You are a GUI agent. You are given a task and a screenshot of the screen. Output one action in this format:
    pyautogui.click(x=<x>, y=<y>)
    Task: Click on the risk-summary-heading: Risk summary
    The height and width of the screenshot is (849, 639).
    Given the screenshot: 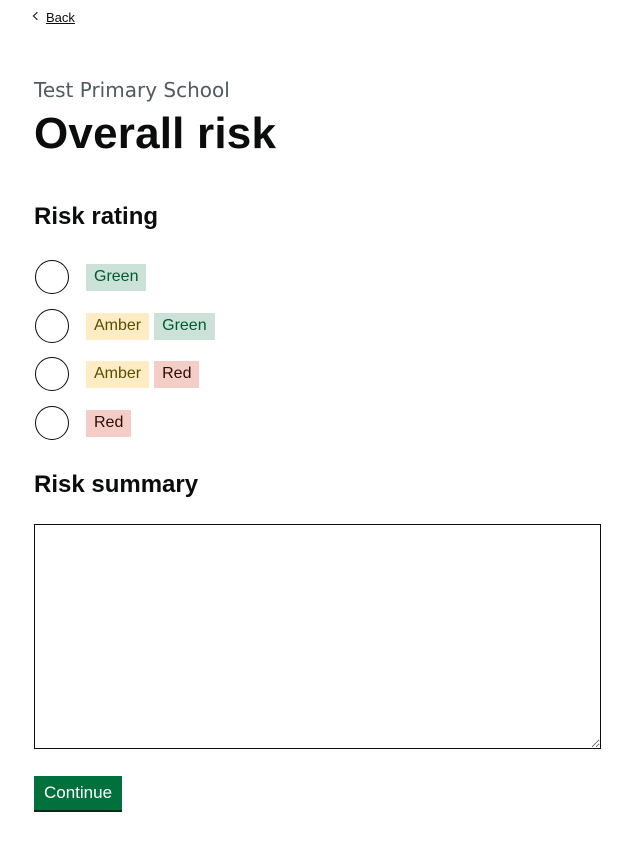 What is the action you would take?
    pyautogui.click(x=116, y=484)
    